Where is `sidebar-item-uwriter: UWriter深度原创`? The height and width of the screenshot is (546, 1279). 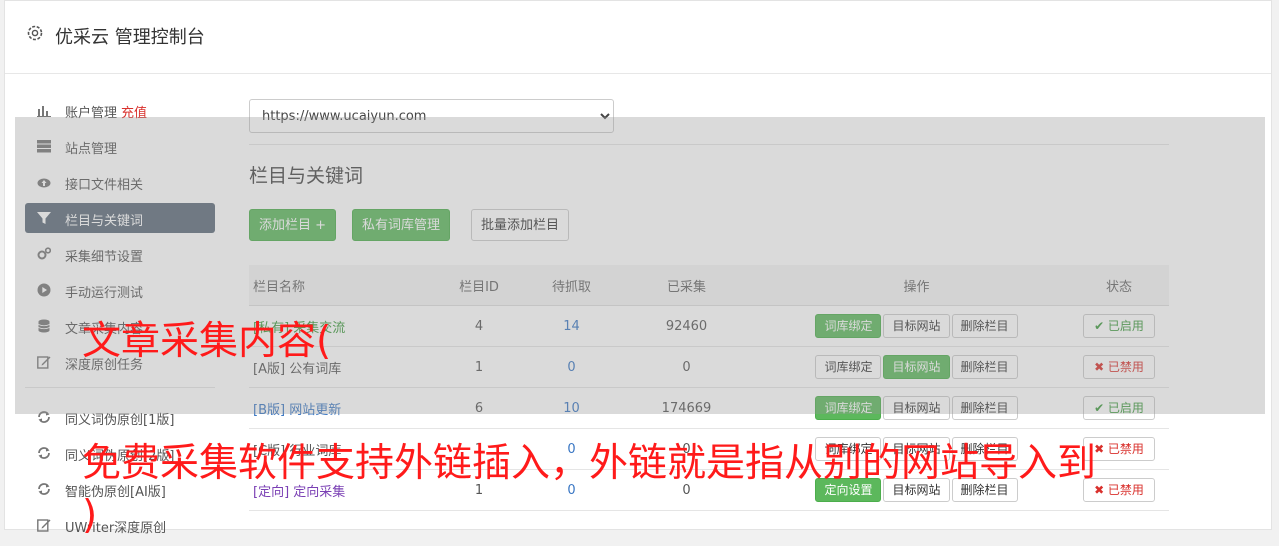
sidebar-item-uwriter: UWriter深度原创 is located at coordinates (120, 525).